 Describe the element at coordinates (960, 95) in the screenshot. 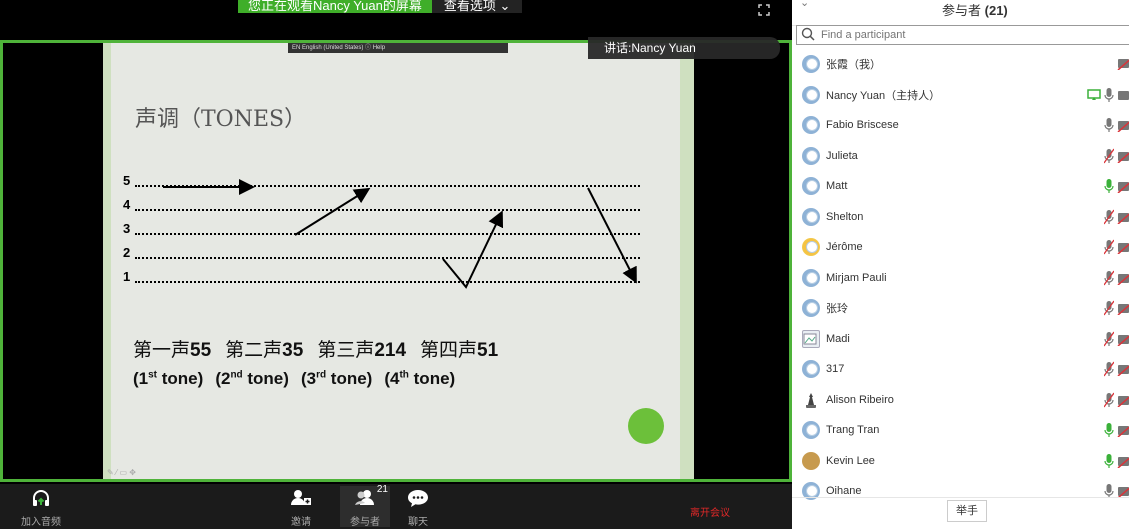

I see `list-item: Nancy Yuan（主持人）` at that location.